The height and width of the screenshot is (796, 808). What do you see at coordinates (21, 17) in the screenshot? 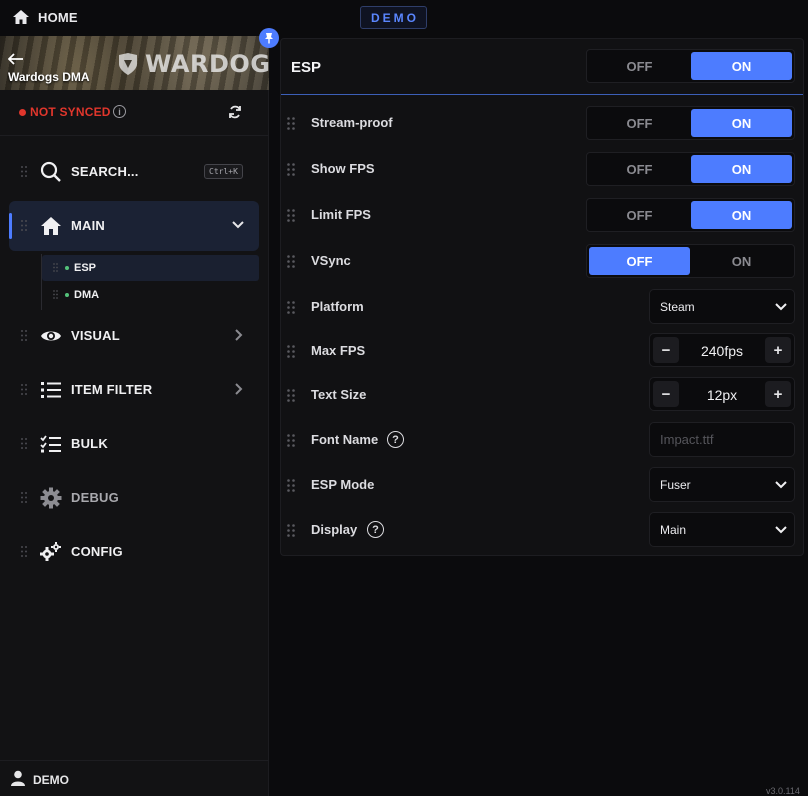
I see `home-icon` at bounding box center [21, 17].